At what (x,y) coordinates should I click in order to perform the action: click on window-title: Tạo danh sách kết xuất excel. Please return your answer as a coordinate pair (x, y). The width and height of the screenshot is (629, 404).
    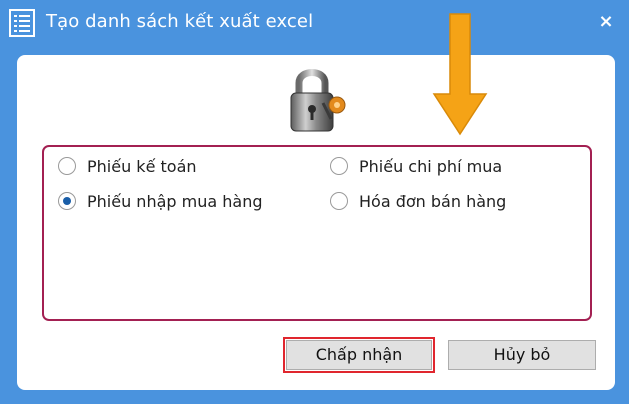
    Looking at the image, I should click on (180, 21).